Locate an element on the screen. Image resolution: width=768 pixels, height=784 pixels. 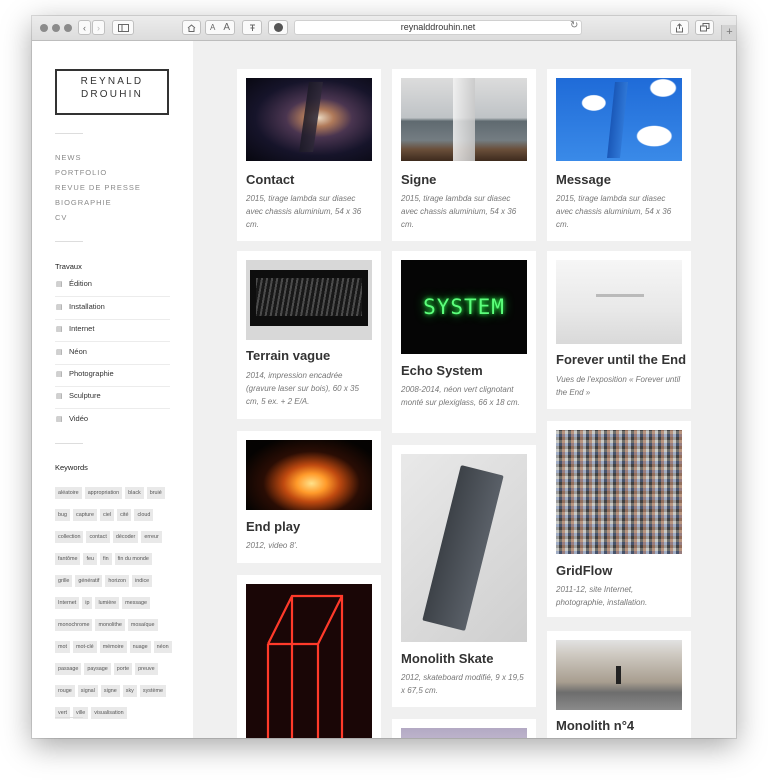
extension-button is located at coordinates (252, 27).